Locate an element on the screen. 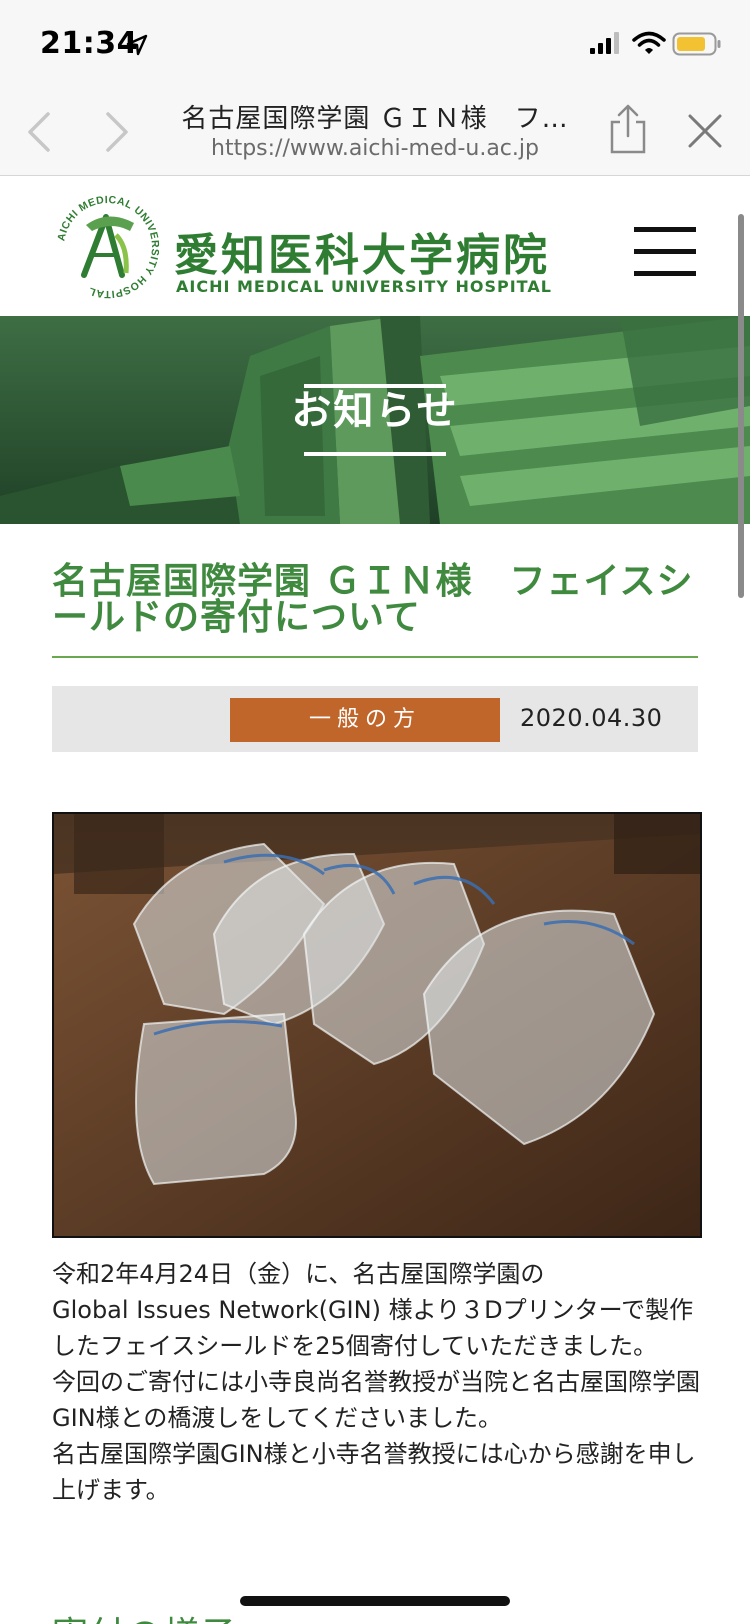 This screenshot has height=1624, width=750. back-chevron-icon is located at coordinates (40, 132).